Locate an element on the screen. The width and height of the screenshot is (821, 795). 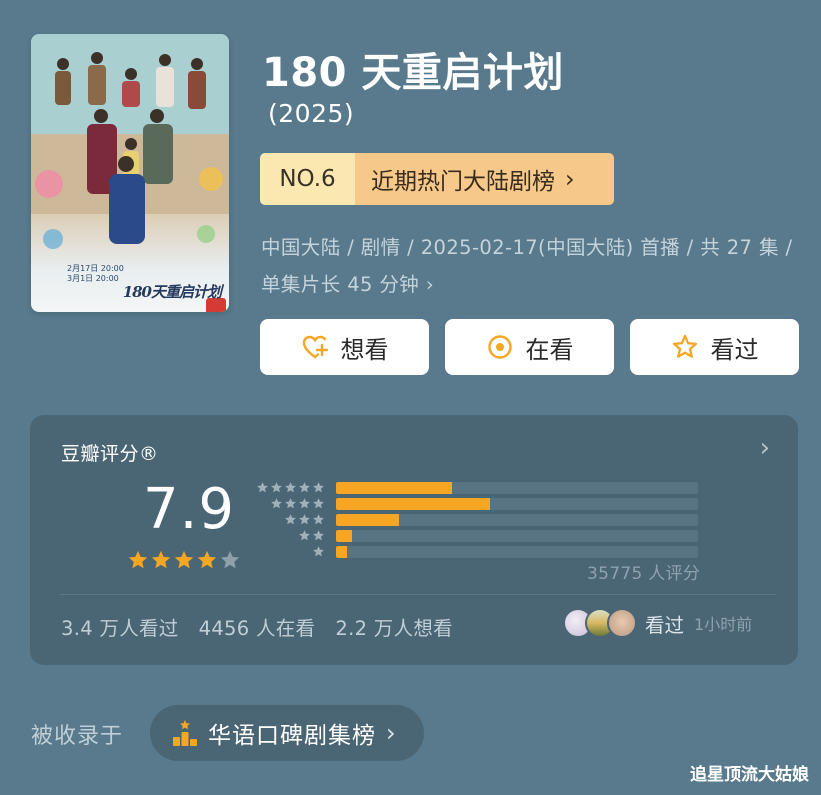
ranking-badge: NO.6 近期热门大陆剧榜 › is located at coordinates (437, 179).